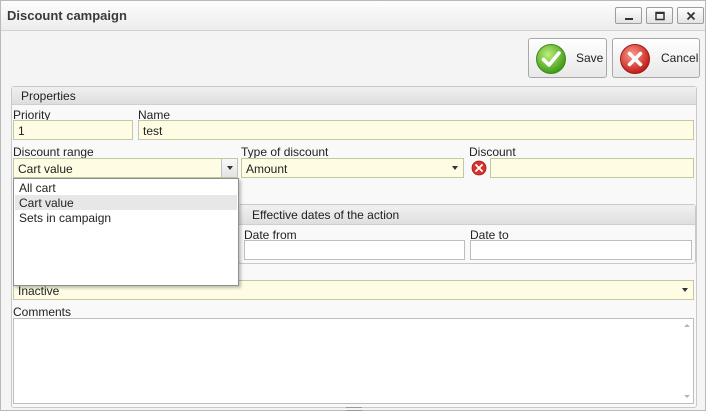 The width and height of the screenshot is (706, 411). Describe the element at coordinates (126, 187) in the screenshot. I see `dropdown-option-all-cart: All cart` at that location.